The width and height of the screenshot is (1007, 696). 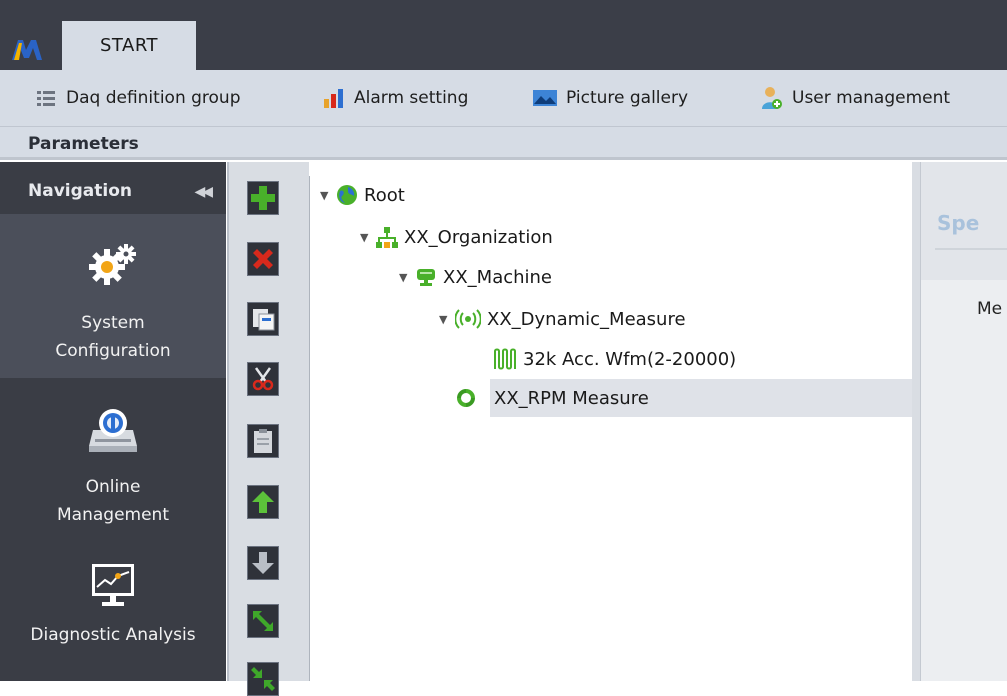 What do you see at coordinates (153, 98) in the screenshot?
I see `ribbon-label: Daq definition group` at bounding box center [153, 98].